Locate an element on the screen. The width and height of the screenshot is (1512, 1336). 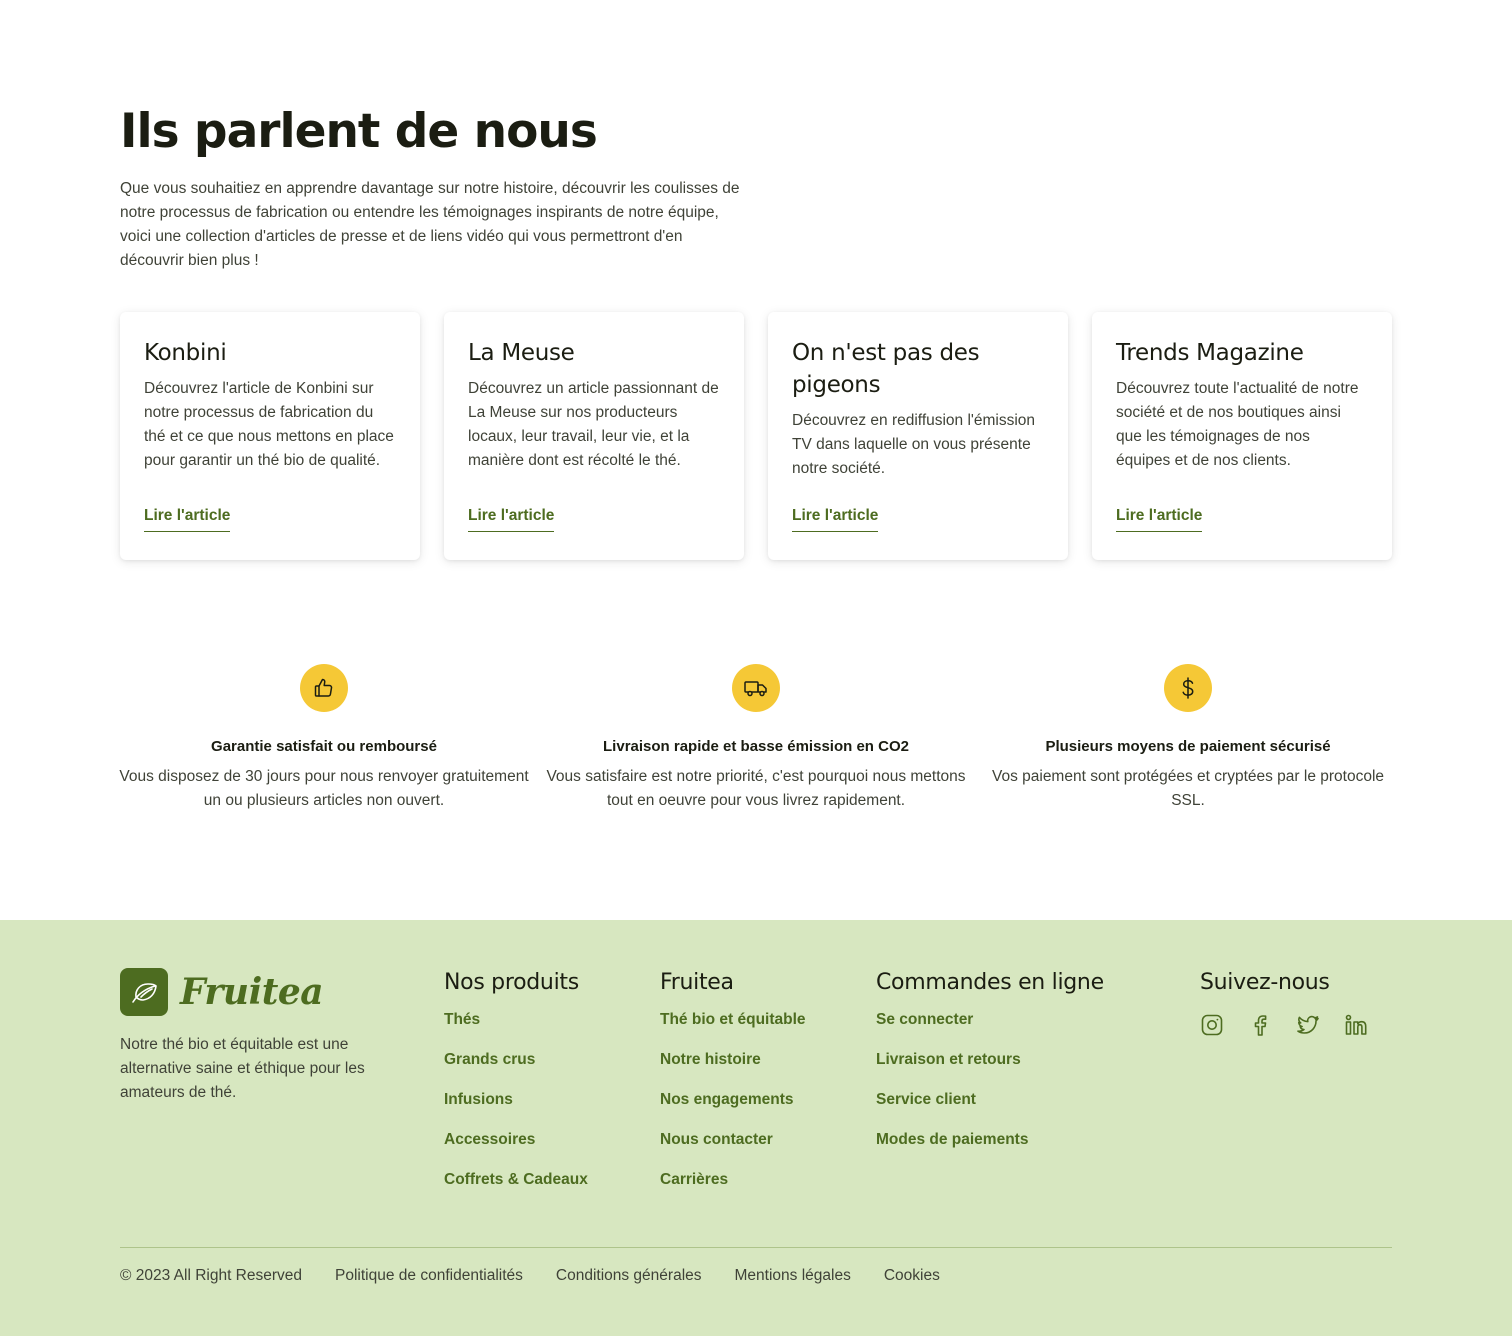
footer-link-service: Service client is located at coordinates (926, 1099).